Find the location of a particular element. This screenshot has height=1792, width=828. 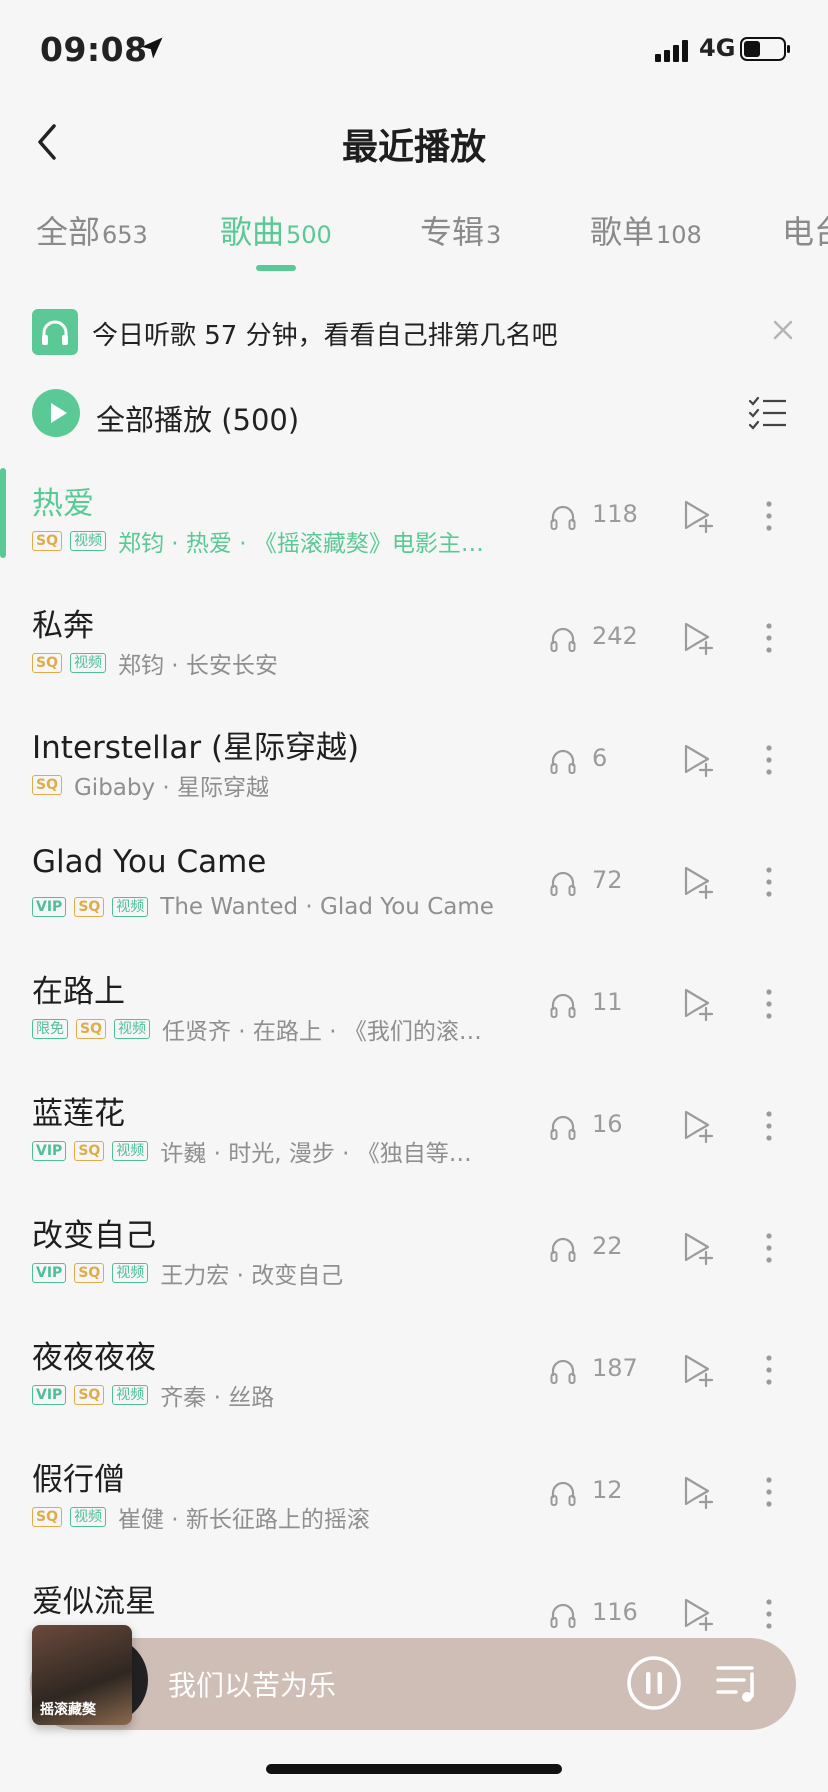

close-icon is located at coordinates (783, 330).